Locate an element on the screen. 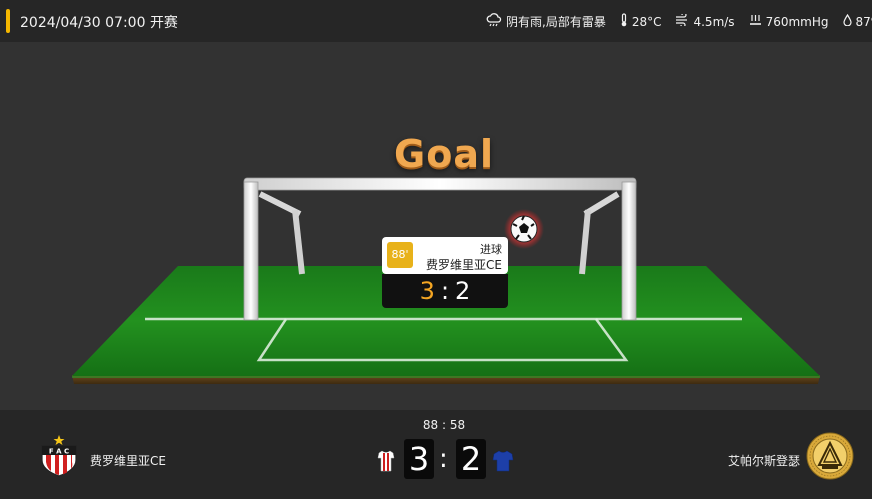  water-drop-icon is located at coordinates (849, 21).